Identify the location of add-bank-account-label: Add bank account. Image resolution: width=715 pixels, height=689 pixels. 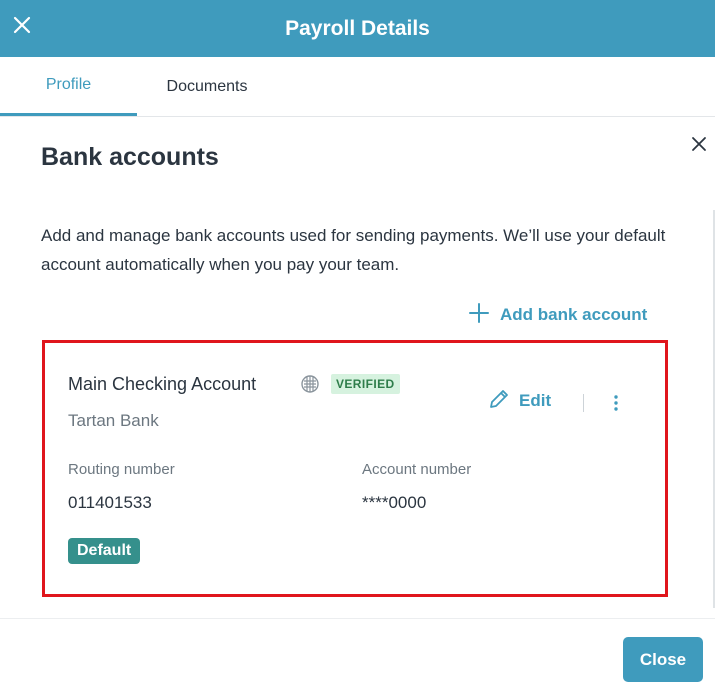
(574, 314).